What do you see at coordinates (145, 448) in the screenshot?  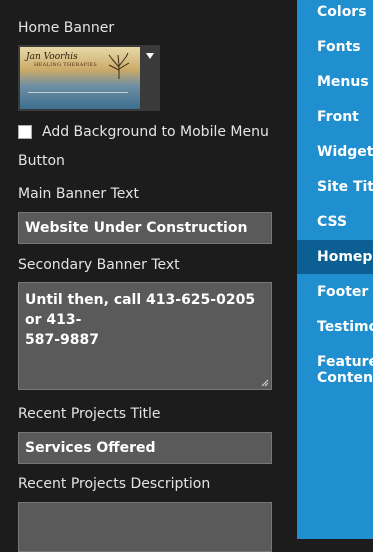 I see `recent-projects-title-input: Services Offered` at bounding box center [145, 448].